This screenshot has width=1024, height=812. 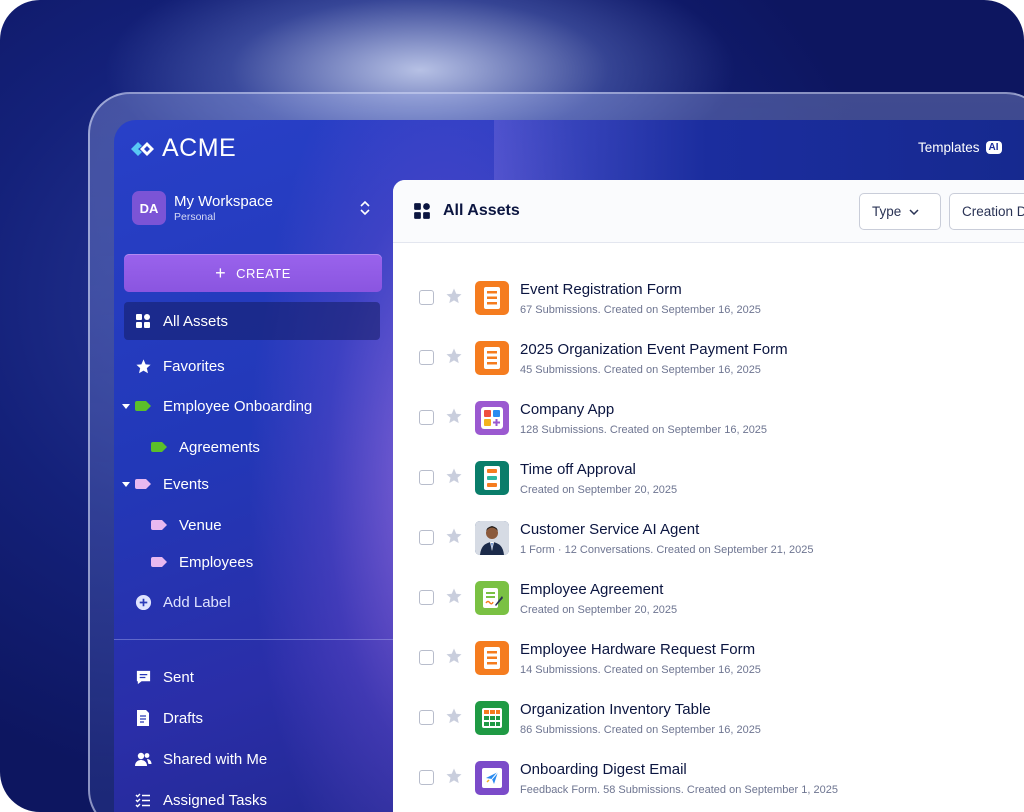 I want to click on sidebar-item-events: Events, so click(x=252, y=484).